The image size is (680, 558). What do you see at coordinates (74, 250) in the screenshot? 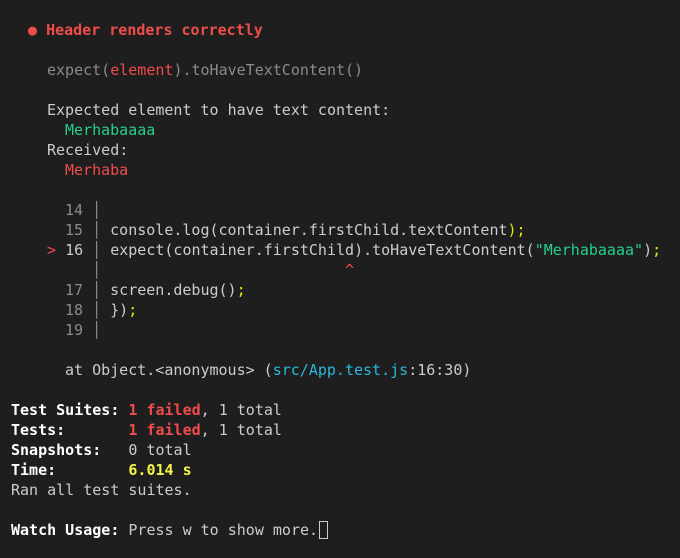
I see `line-number: 16` at bounding box center [74, 250].